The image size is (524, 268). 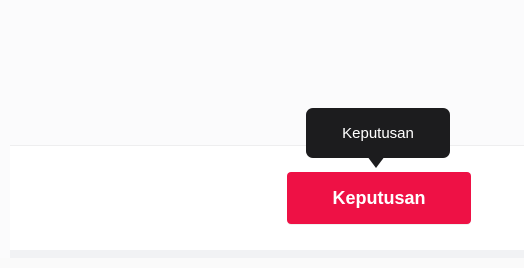 I want to click on tooltip-pointer, so click(x=376, y=162).